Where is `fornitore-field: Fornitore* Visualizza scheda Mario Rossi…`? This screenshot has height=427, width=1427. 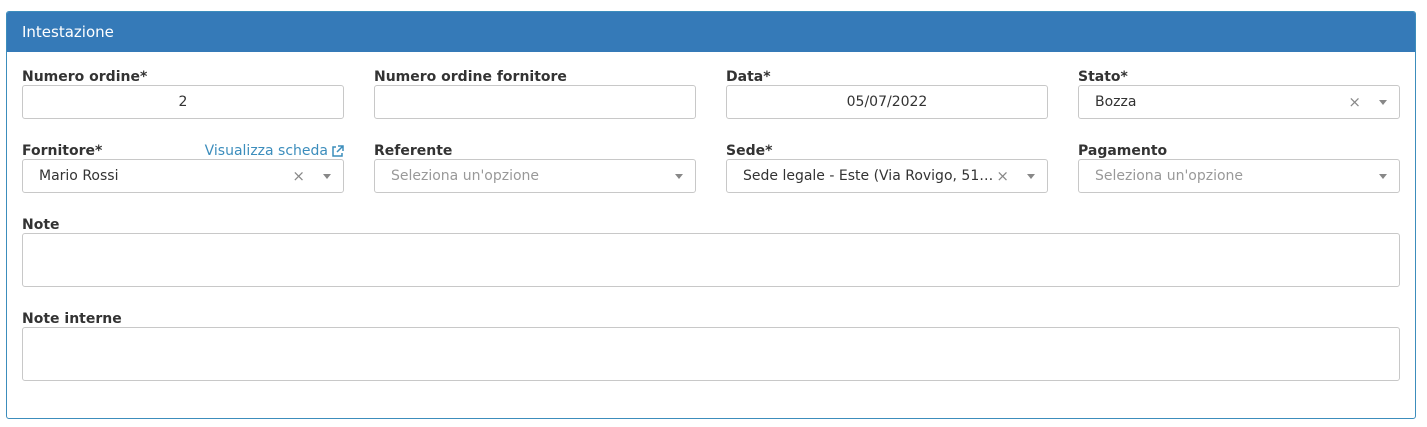
fornitore-field: Fornitore* Visualizza scheda Mario Rossi… is located at coordinates (183, 169).